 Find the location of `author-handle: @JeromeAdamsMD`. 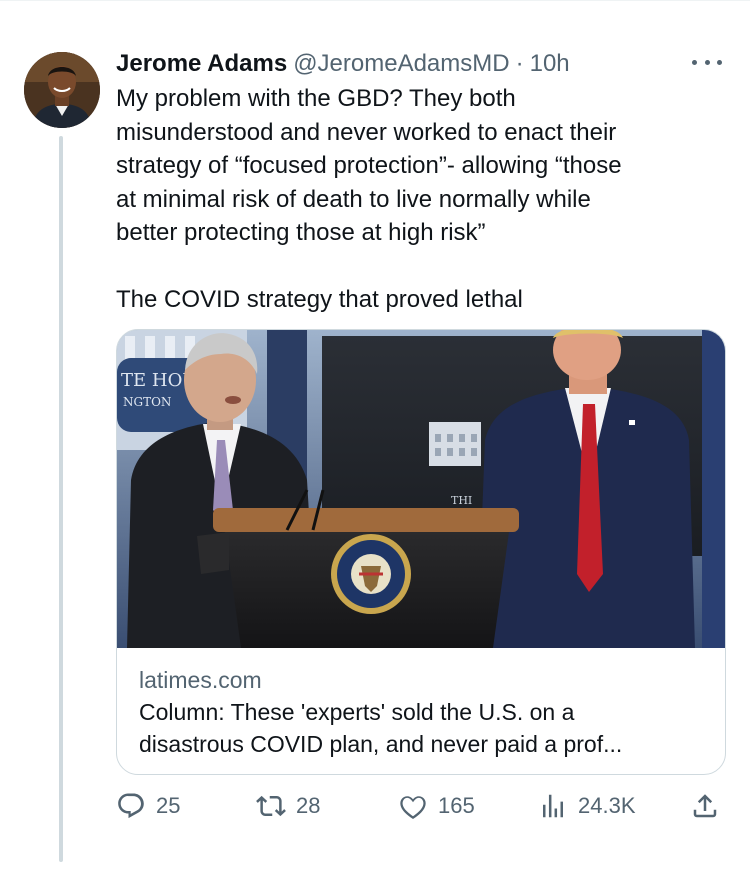

author-handle: @JeromeAdamsMD is located at coordinates (401, 64).